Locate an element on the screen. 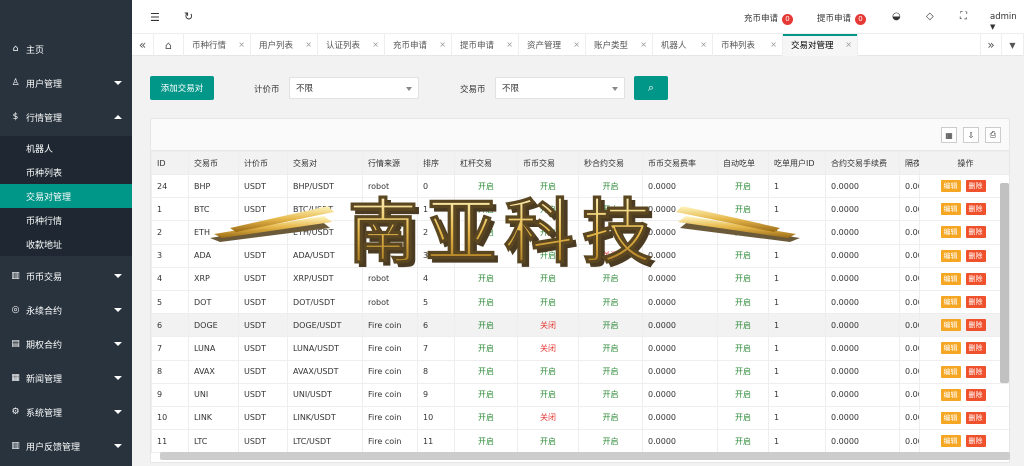 Image resolution: width=1024 pixels, height=466 pixels. vertical-scrollbar is located at coordinates (1004, 283).